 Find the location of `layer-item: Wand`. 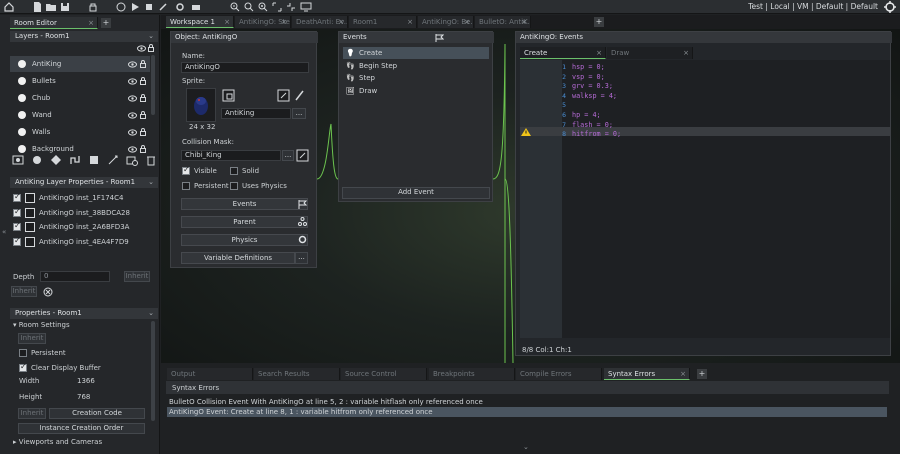

layer-item: Wand is located at coordinates (80, 115).